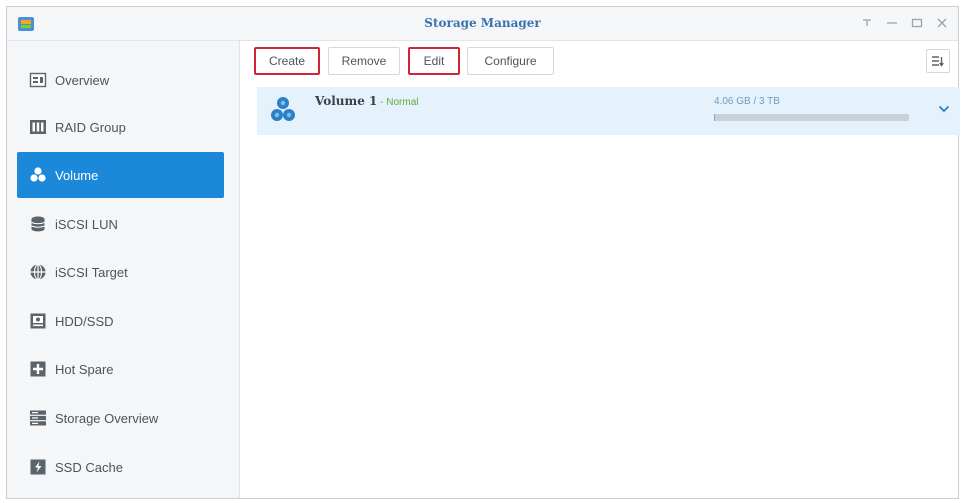  Describe the element at coordinates (38, 127) in the screenshot. I see `raid-group-icon` at that location.